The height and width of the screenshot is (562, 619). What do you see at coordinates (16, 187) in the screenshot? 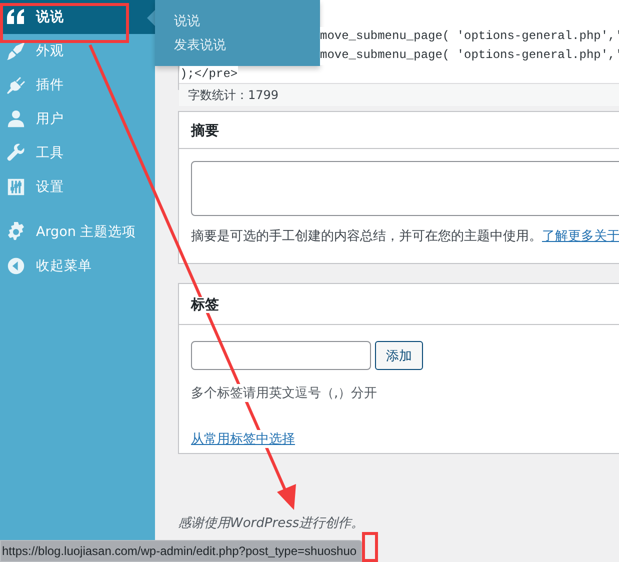
I see `sliders-icon` at bounding box center [16, 187].